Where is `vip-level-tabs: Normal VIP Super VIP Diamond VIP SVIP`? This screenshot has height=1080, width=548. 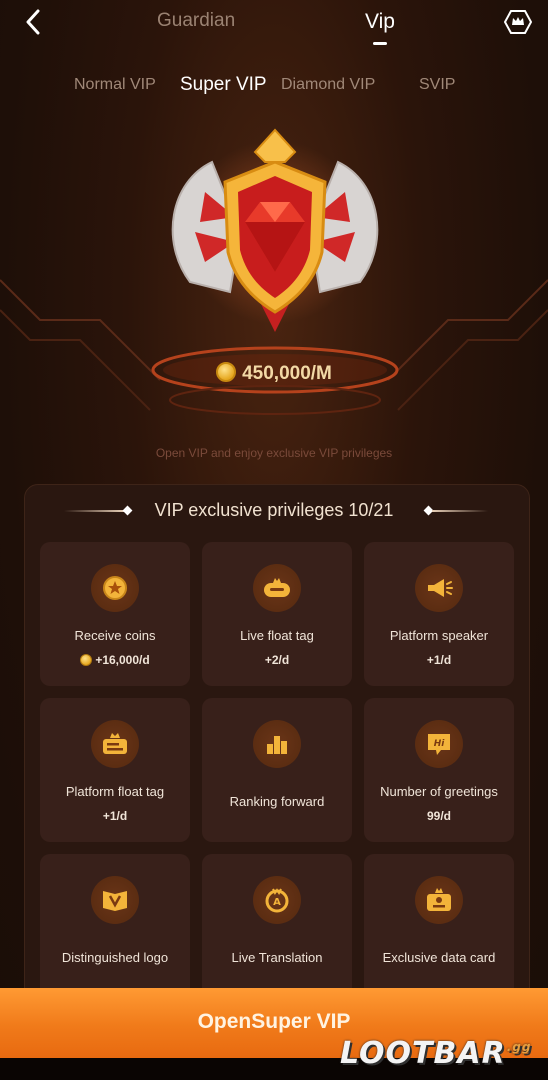 vip-level-tabs: Normal VIP Super VIP Diamond VIP SVIP is located at coordinates (274, 86).